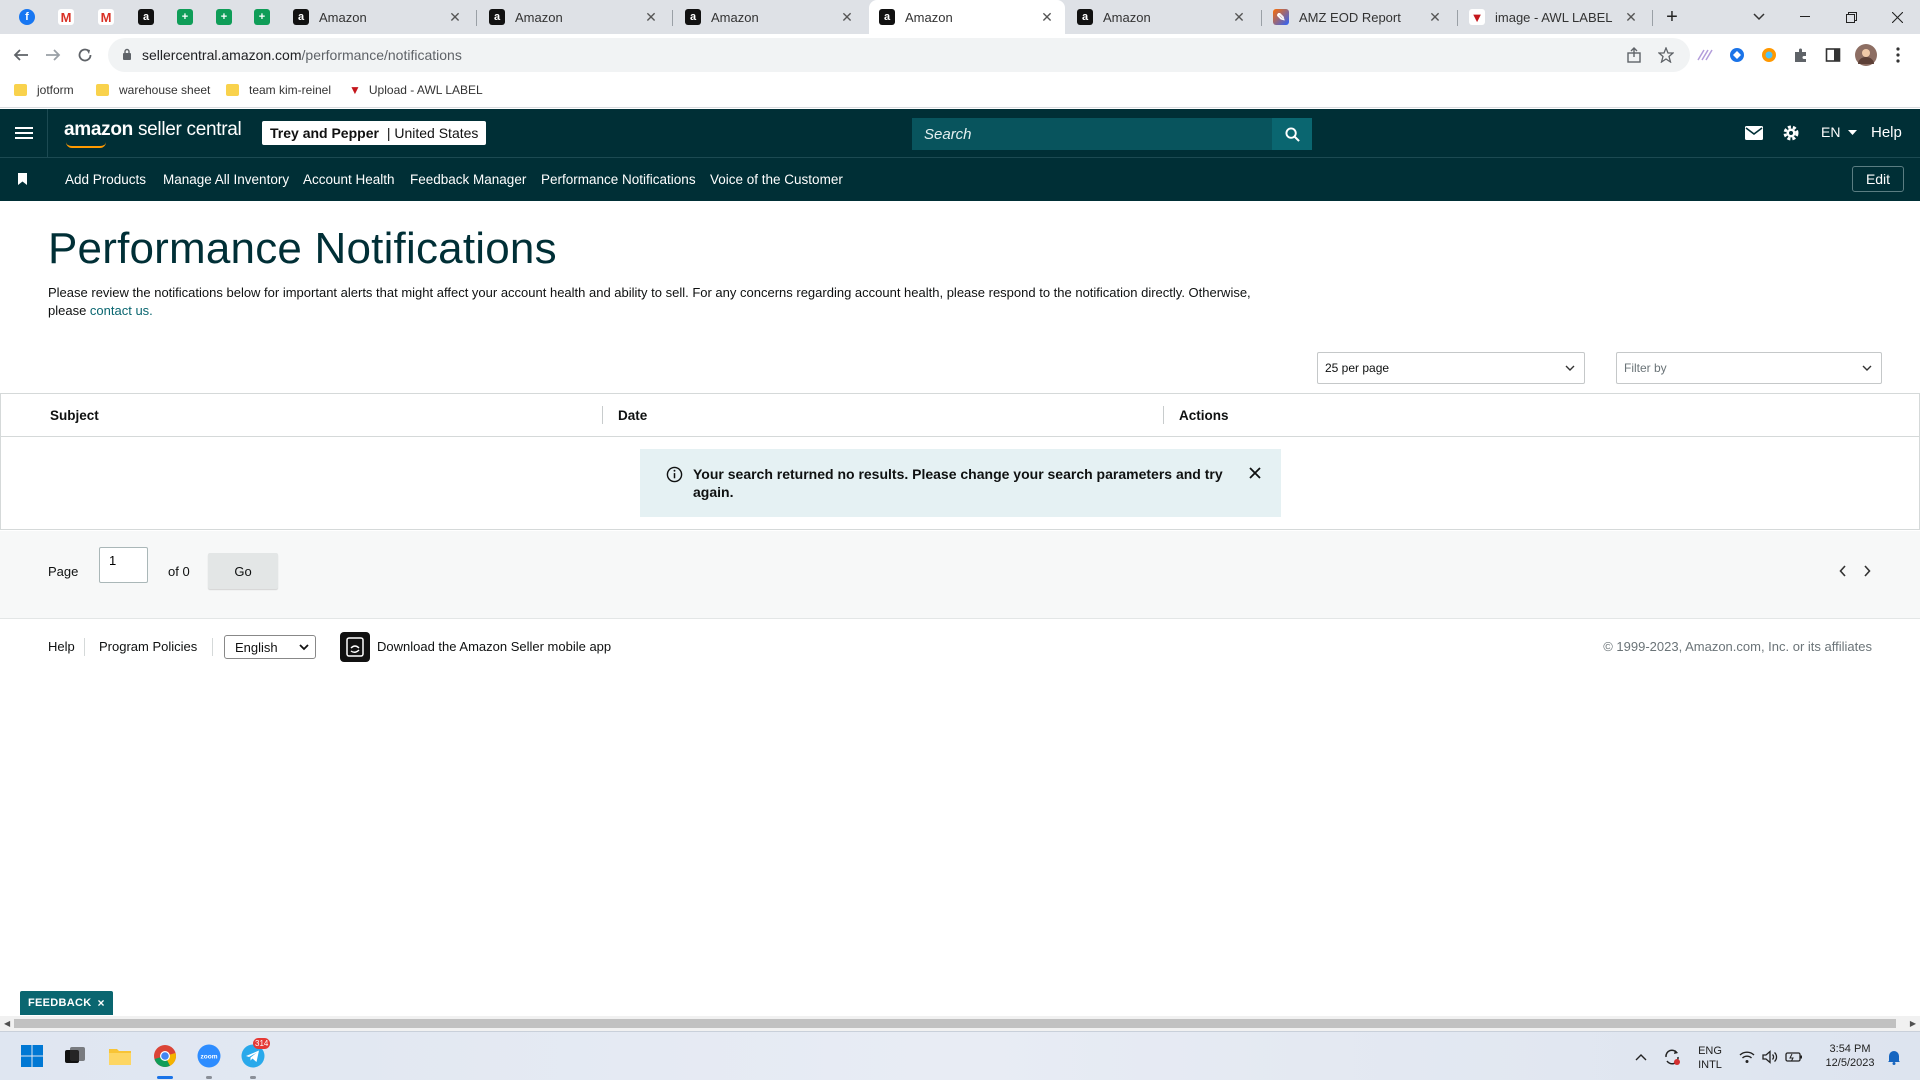  I want to click on page-number-input, so click(123, 565).